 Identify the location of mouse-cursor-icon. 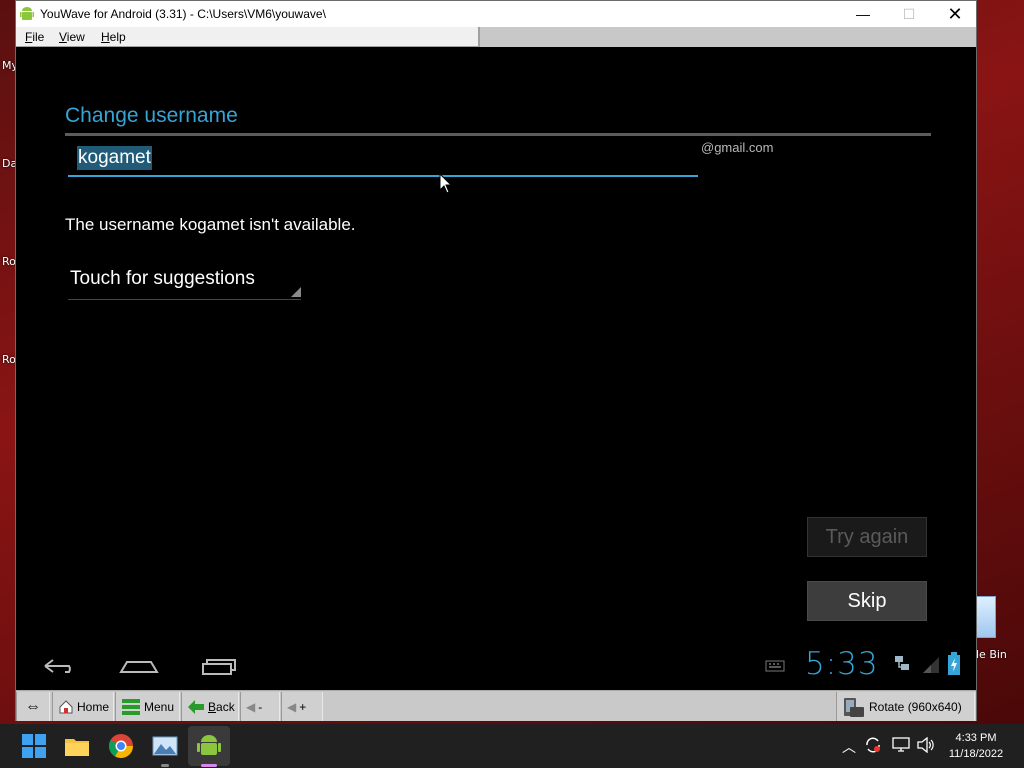
(446, 183).